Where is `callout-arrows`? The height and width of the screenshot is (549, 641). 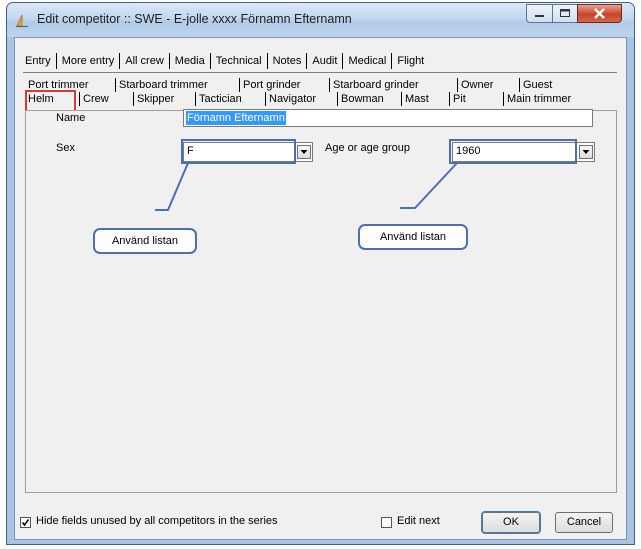
callout-arrows is located at coordinates (306, 186).